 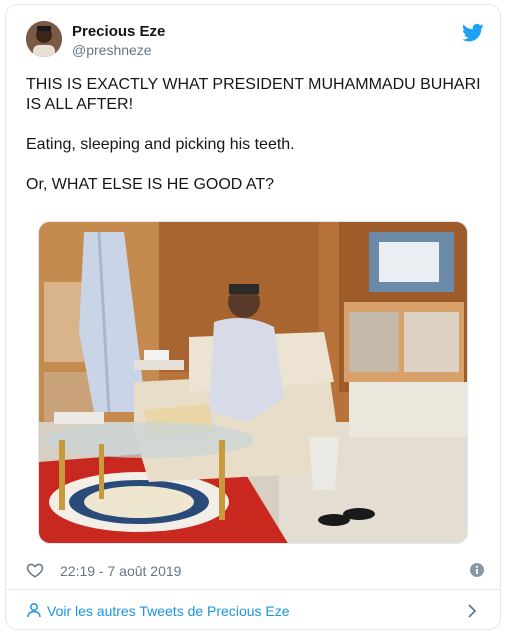 I want to click on author-handle: @preshneze, so click(x=112, y=50).